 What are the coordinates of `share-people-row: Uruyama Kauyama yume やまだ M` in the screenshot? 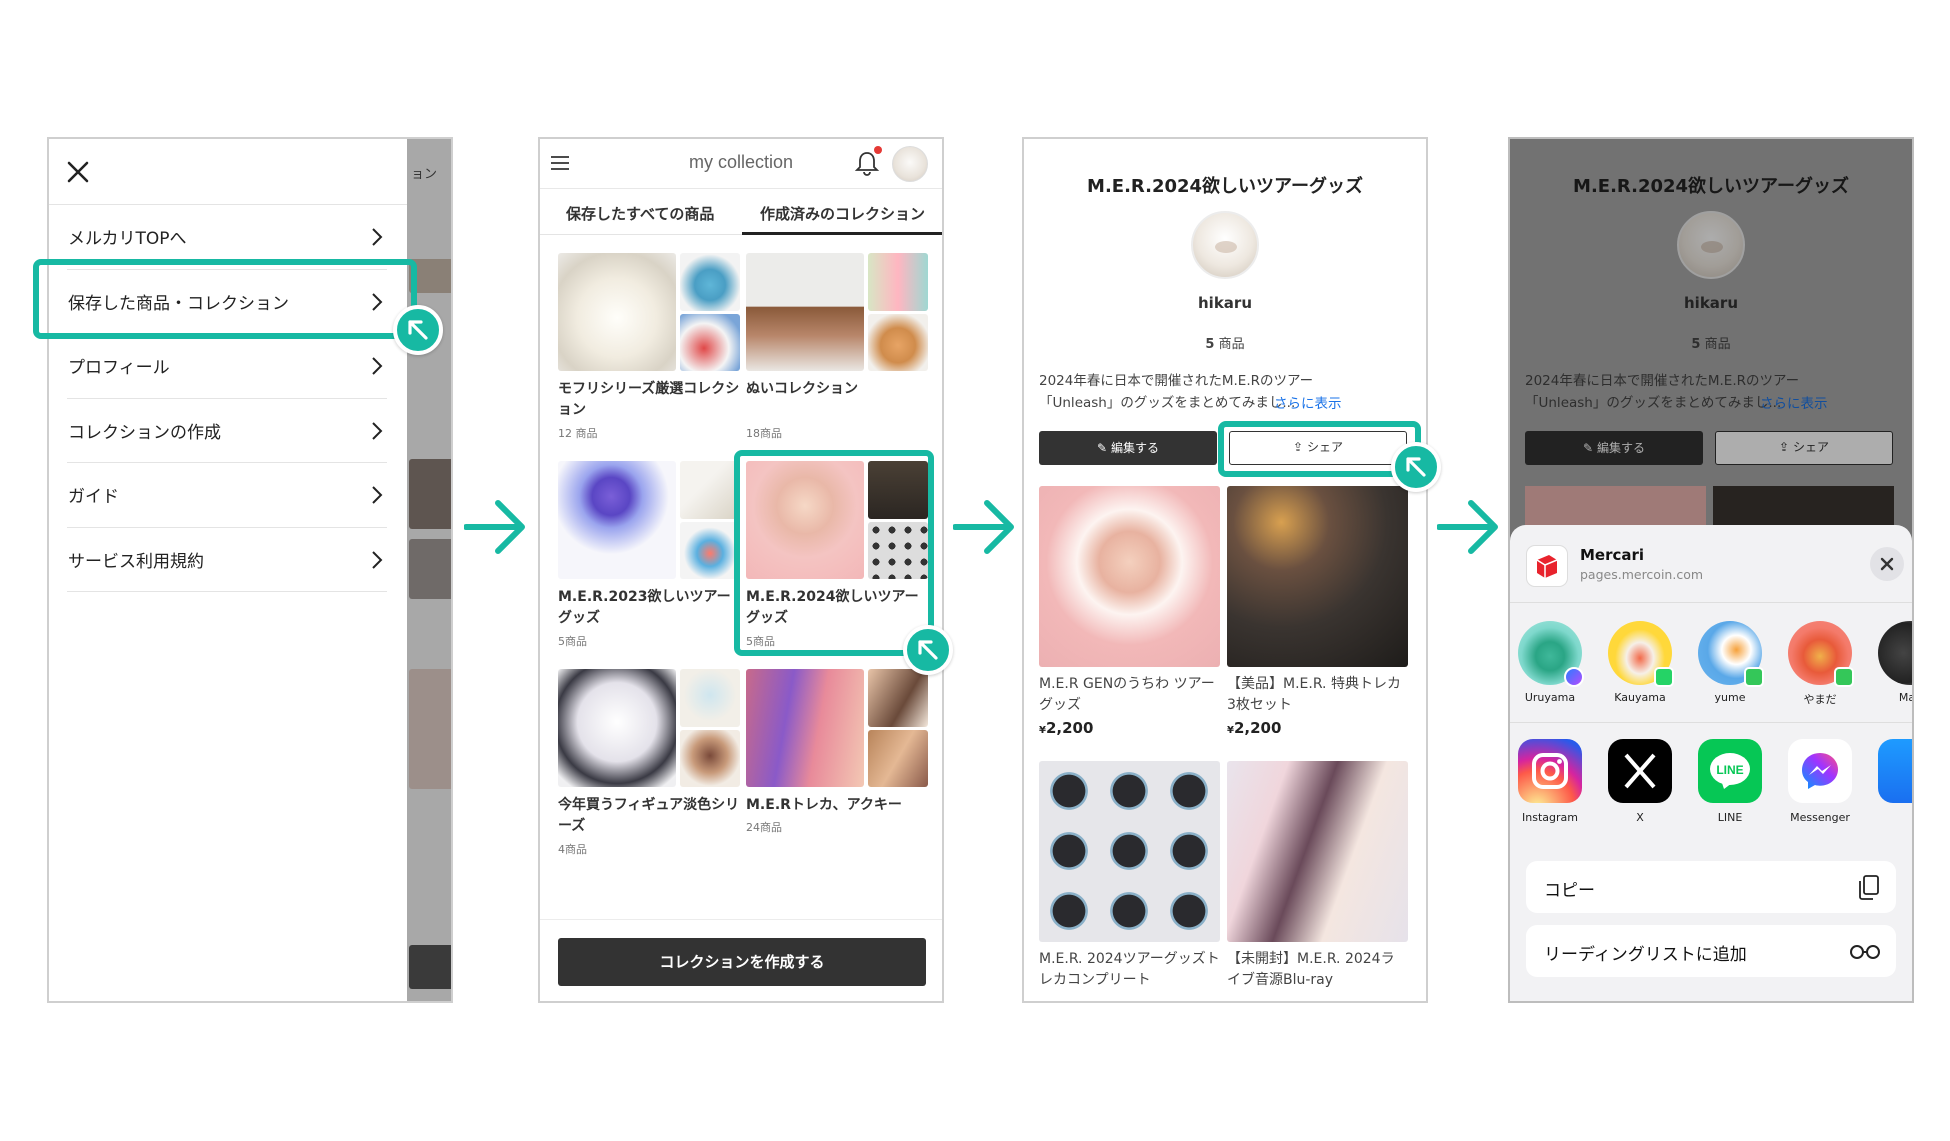 It's located at (1711, 663).